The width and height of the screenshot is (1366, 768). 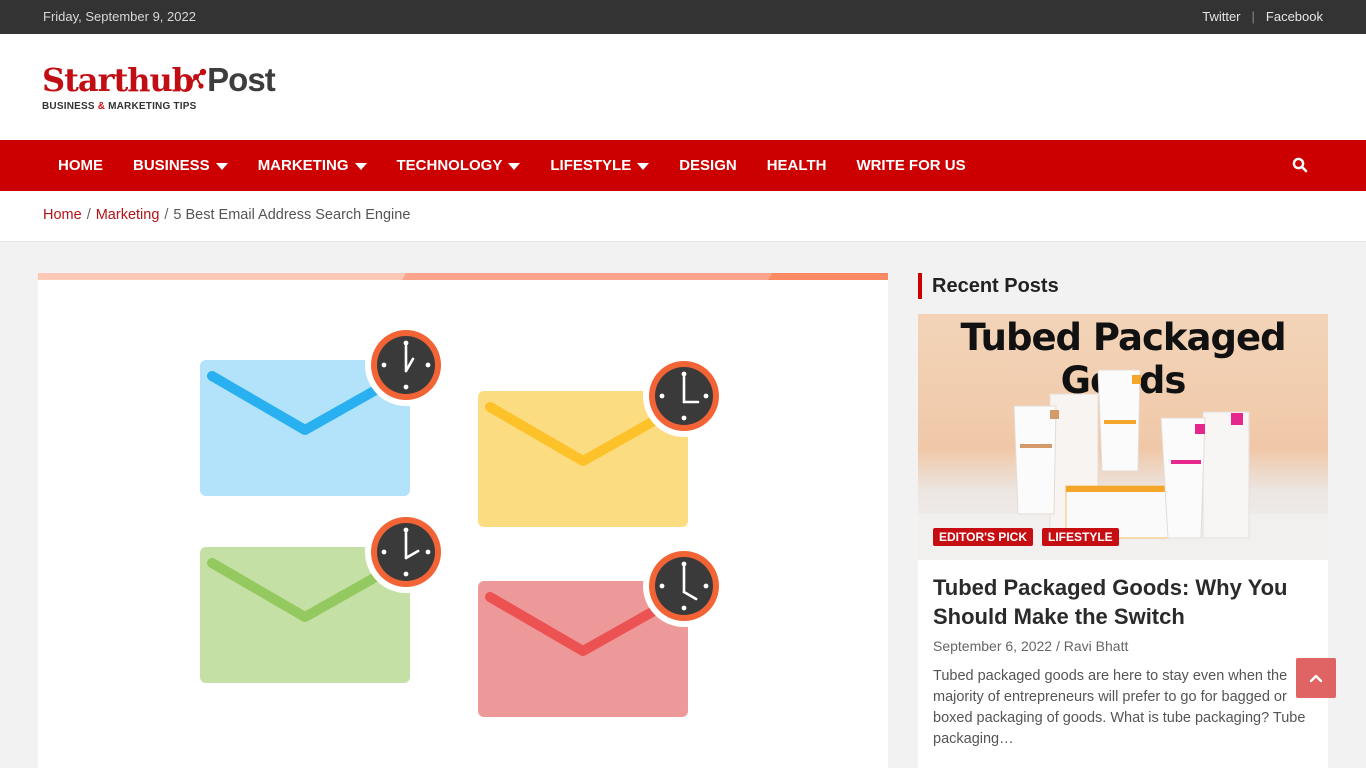 I want to click on nav-item-label: DESIGN, so click(x=708, y=165).